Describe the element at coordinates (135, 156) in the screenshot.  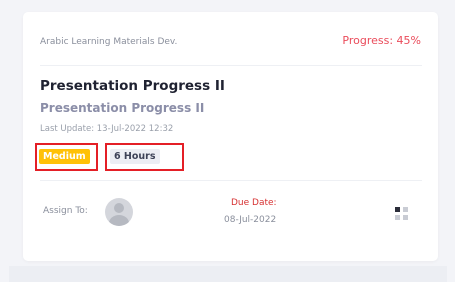
I see `hours-badge: 6 Hours` at that location.